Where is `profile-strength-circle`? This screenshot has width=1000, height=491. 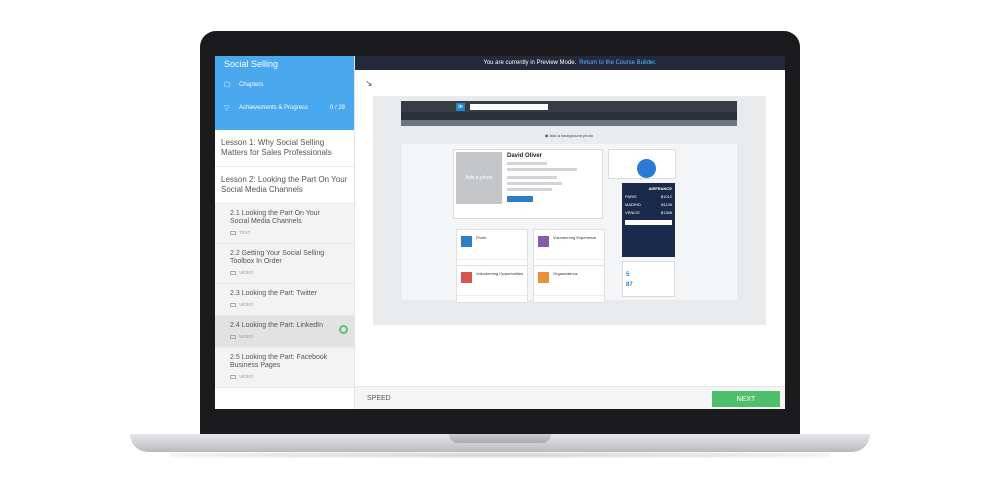 profile-strength-circle is located at coordinates (646, 168).